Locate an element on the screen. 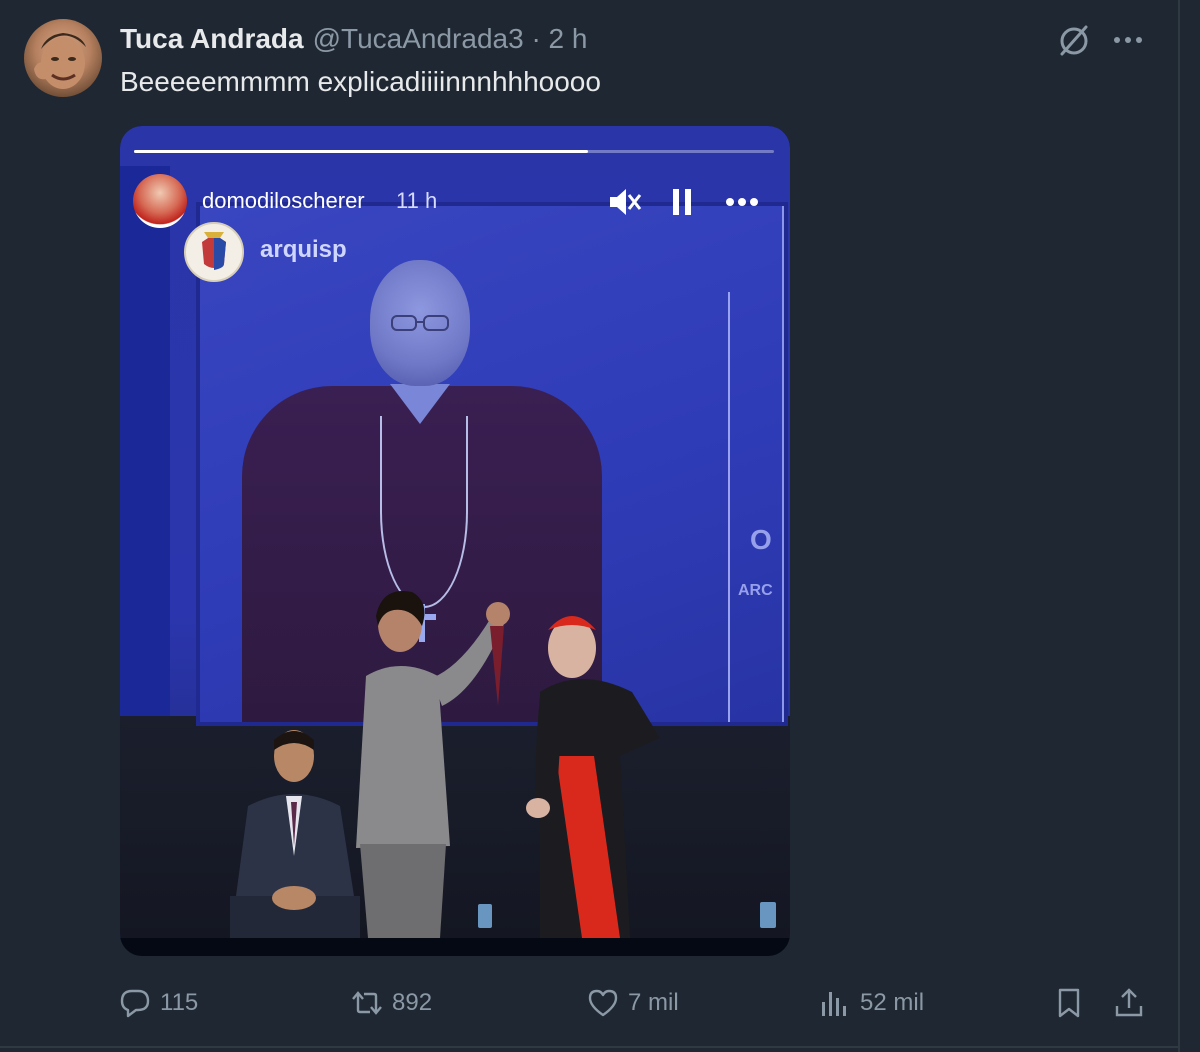 This screenshot has width=1200, height=1052. mute-icon is located at coordinates (624, 202).